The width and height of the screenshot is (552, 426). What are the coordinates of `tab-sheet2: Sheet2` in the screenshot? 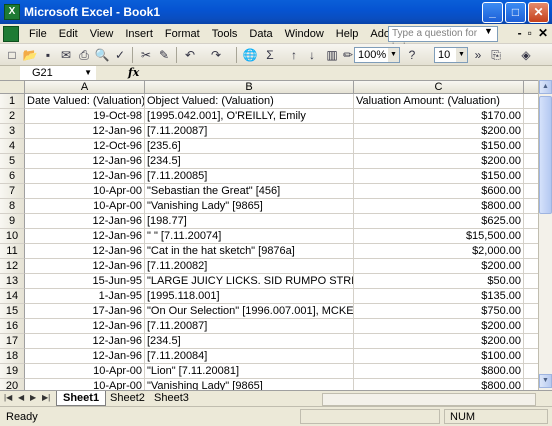 It's located at (127, 398).